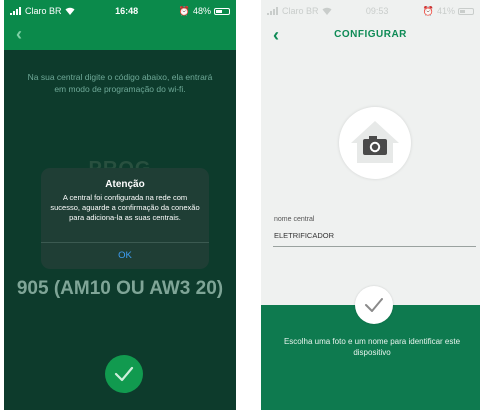 This screenshot has height=410, width=481. I want to click on status-bar: Claro BR 09:53 ⏰ 41%, so click(370, 11).